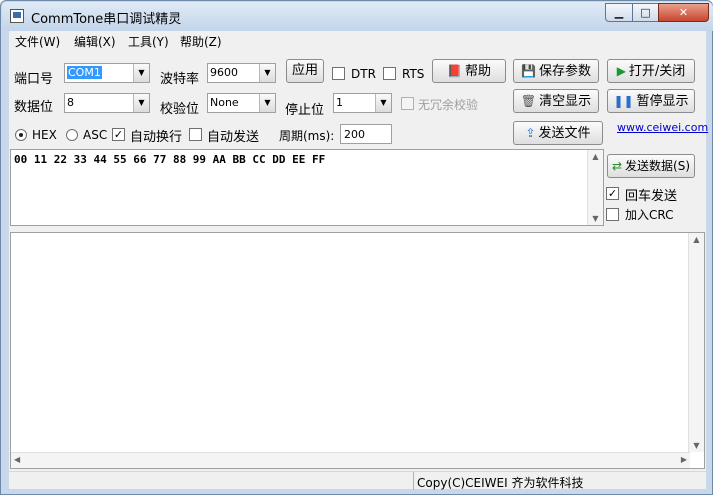 This screenshot has height=495, width=713. What do you see at coordinates (107, 103) in the screenshot?
I see `data-bits-select: 8 ▼` at bounding box center [107, 103].